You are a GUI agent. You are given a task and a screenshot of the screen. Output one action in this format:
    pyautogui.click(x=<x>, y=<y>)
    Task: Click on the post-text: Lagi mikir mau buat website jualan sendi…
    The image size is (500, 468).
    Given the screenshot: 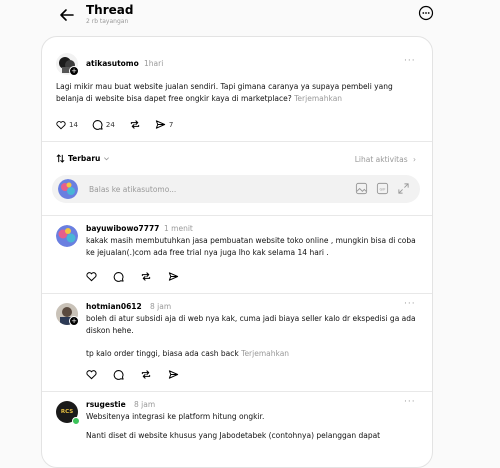 What is the action you would take?
    pyautogui.click(x=237, y=93)
    